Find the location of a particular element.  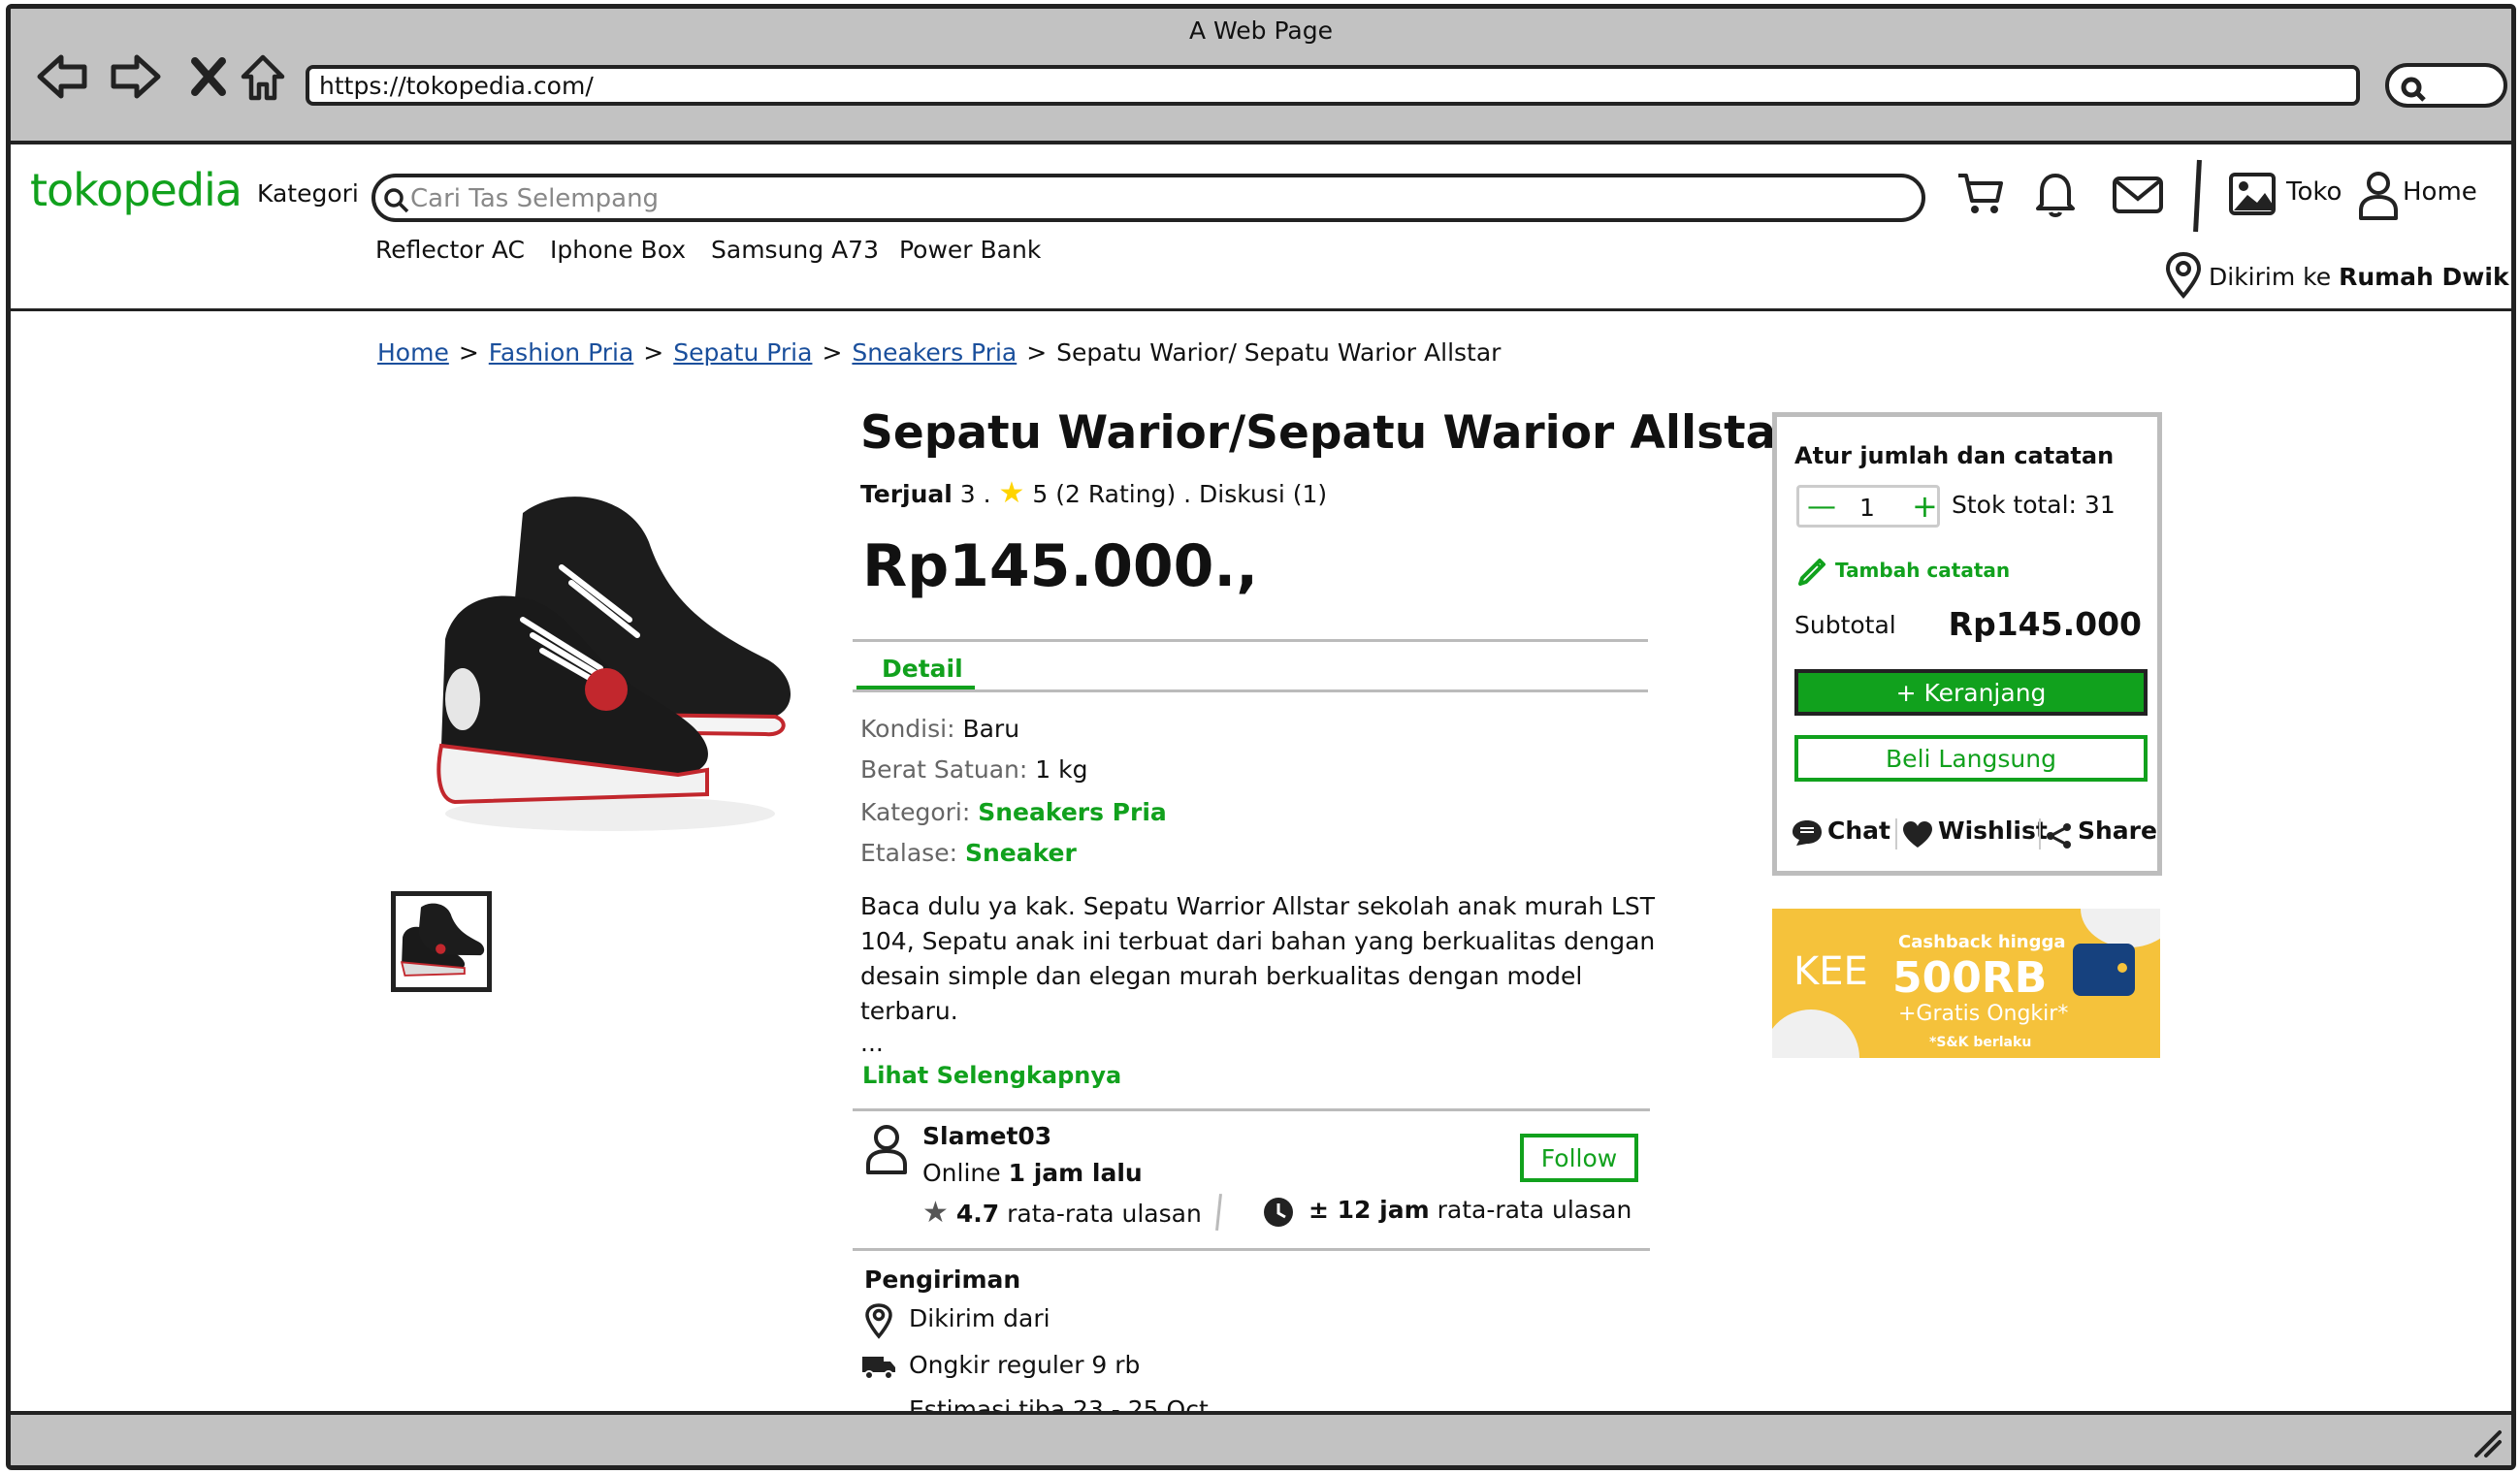

spec-row: Etalase: Sneaker is located at coordinates (968, 853).